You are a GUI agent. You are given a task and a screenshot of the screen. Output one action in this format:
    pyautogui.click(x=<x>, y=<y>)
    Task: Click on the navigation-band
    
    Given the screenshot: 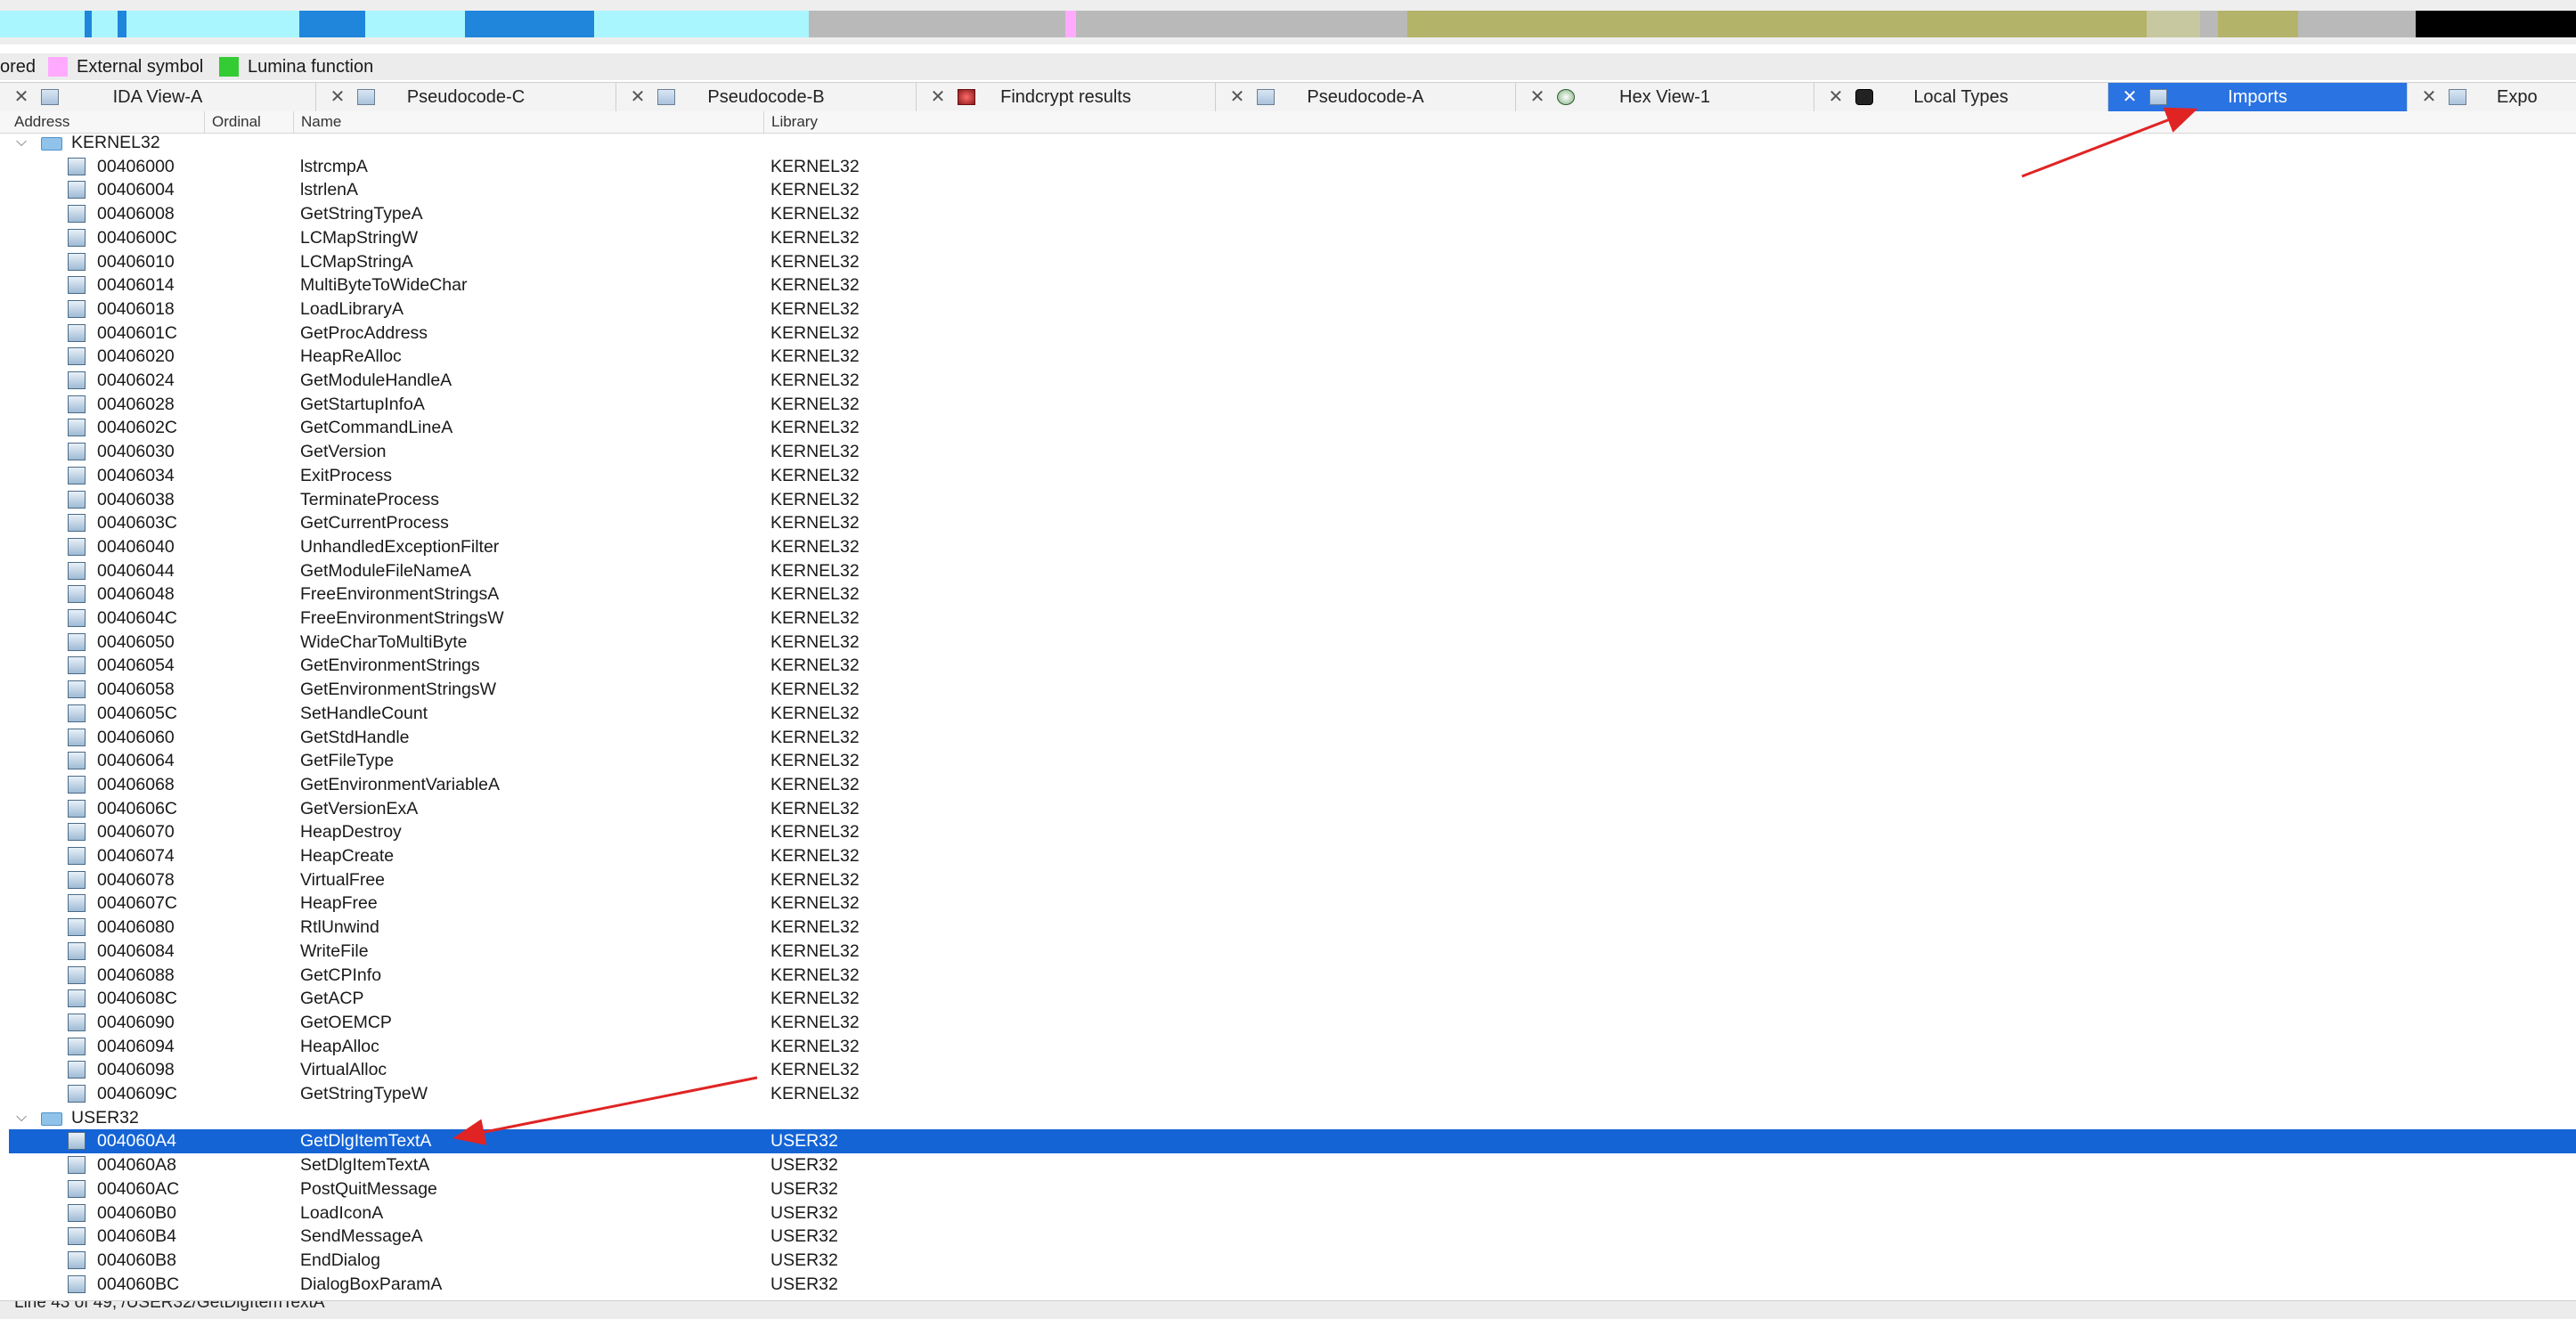 What is the action you would take?
    pyautogui.click(x=1288, y=22)
    